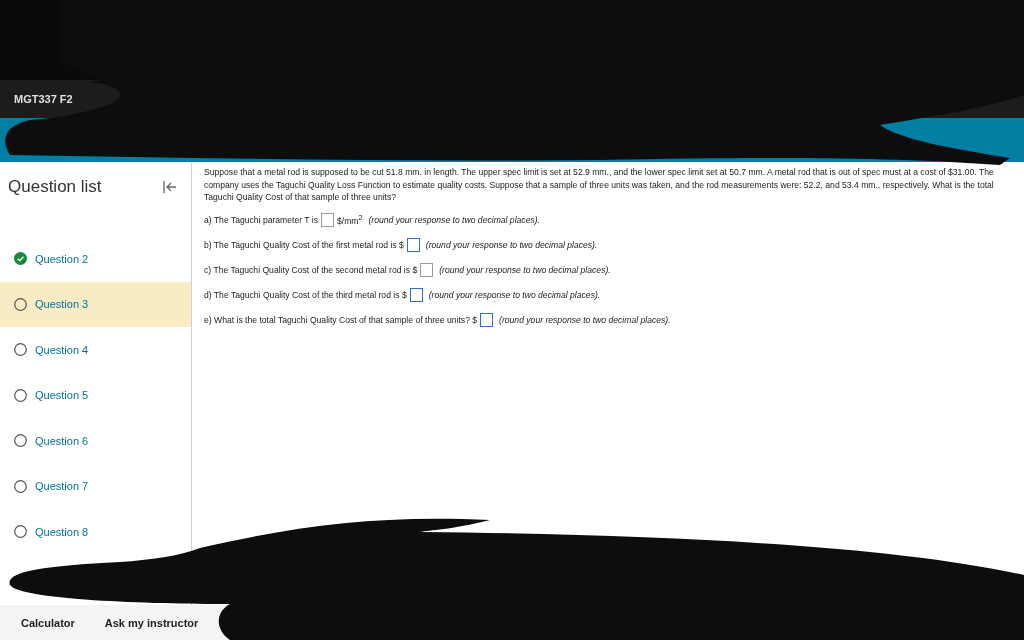  I want to click on question-list-item: Question 4, so click(95, 350).